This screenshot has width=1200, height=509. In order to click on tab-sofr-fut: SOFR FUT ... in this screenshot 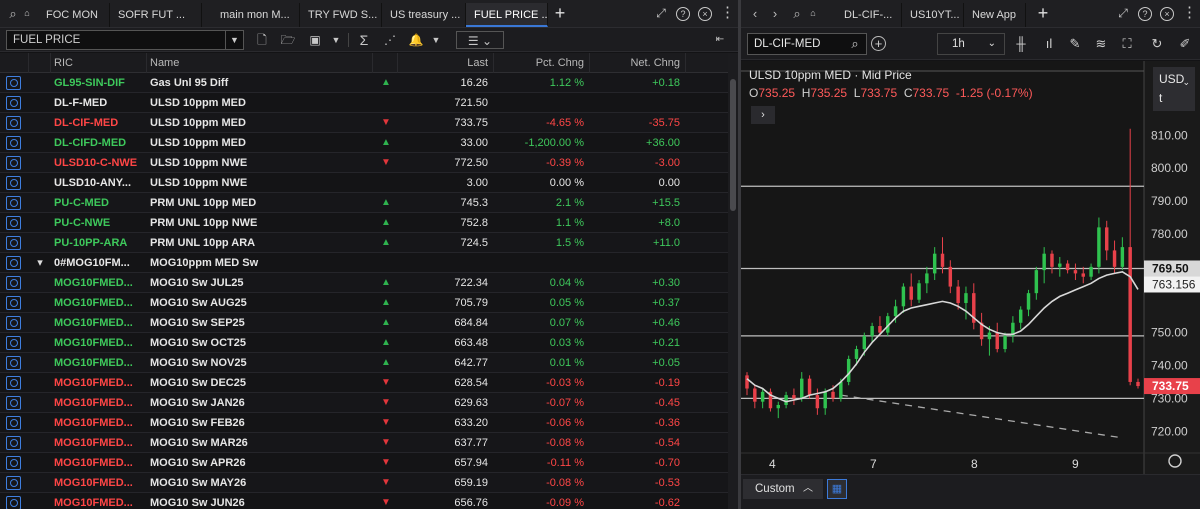, I will do `click(156, 15)`.